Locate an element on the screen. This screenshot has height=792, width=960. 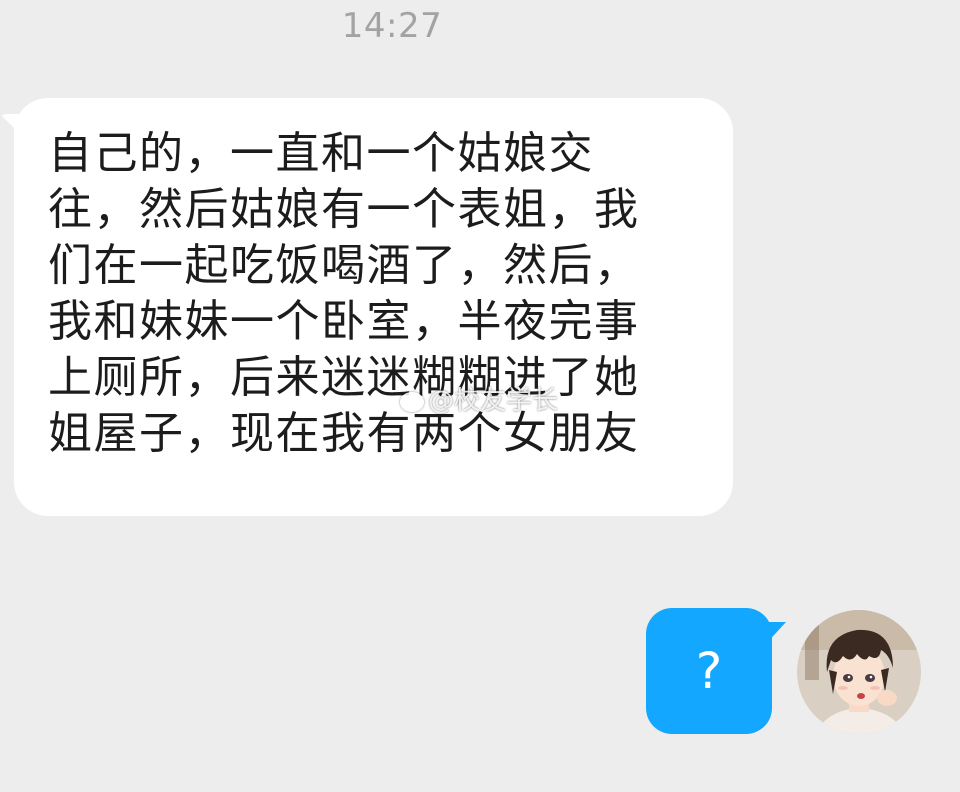
weibo-icon is located at coordinates (412, 401).